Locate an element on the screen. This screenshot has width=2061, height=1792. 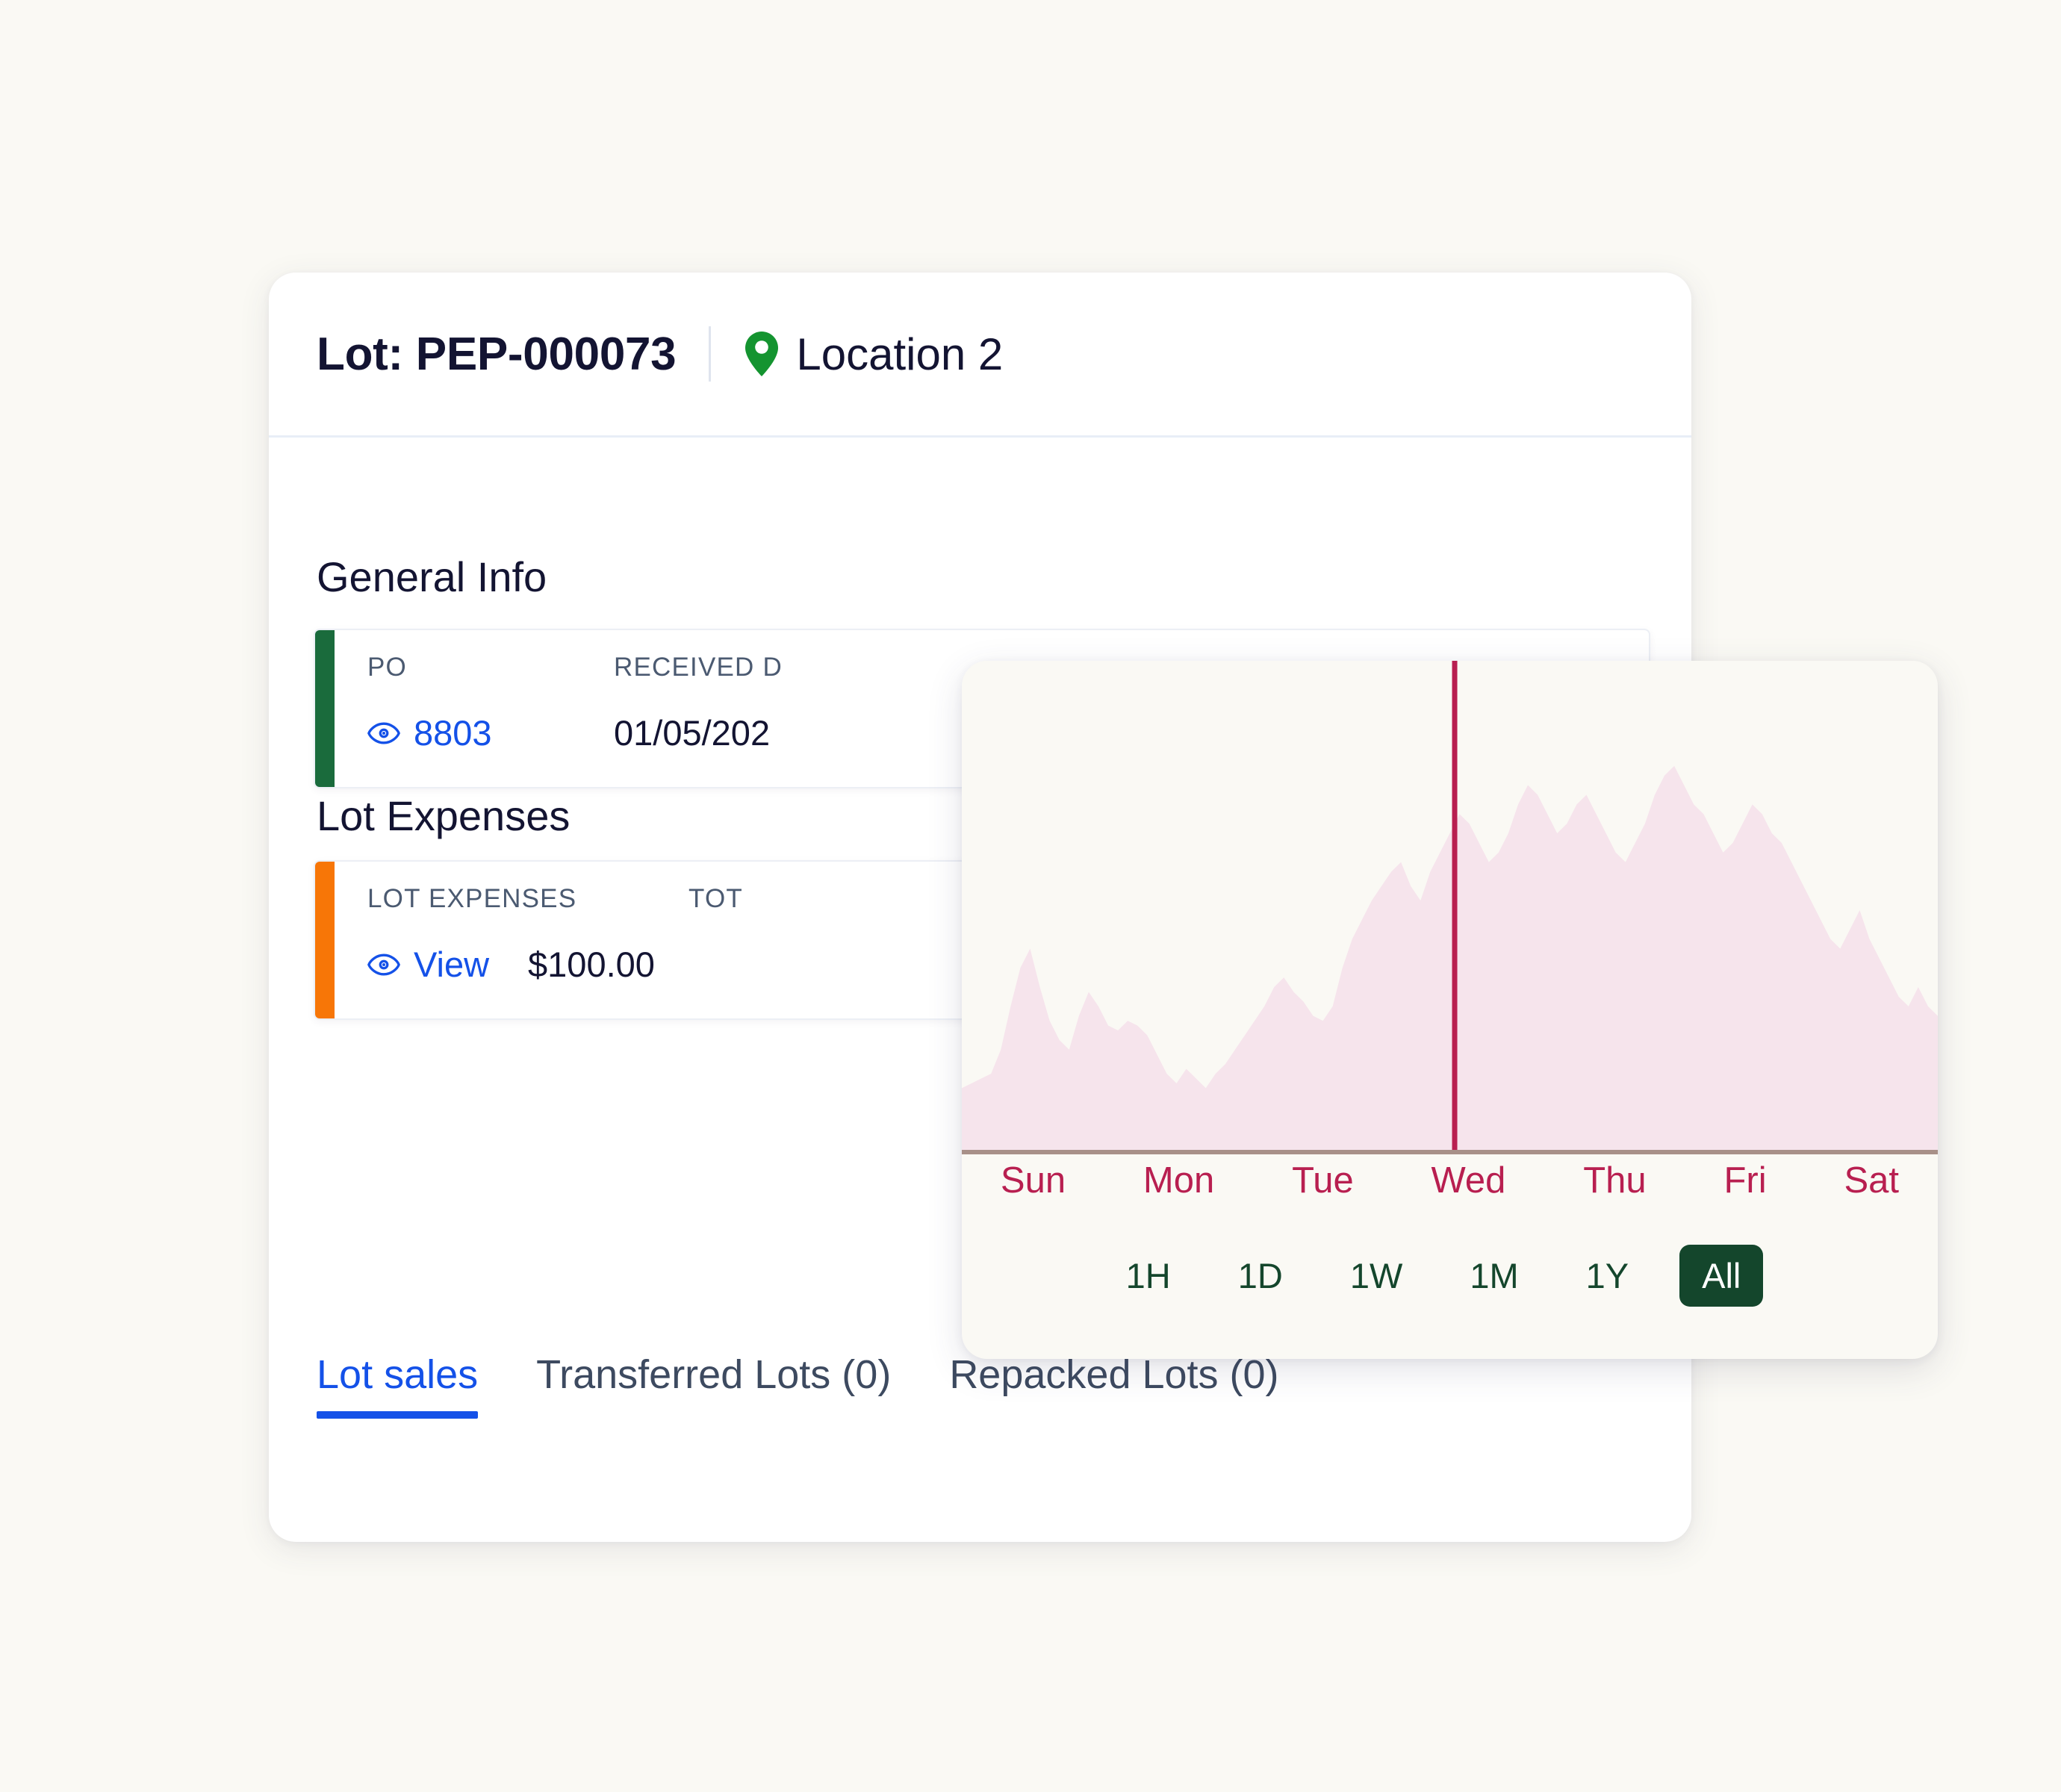
section-title-general-info: General Info is located at coordinates (432, 576).